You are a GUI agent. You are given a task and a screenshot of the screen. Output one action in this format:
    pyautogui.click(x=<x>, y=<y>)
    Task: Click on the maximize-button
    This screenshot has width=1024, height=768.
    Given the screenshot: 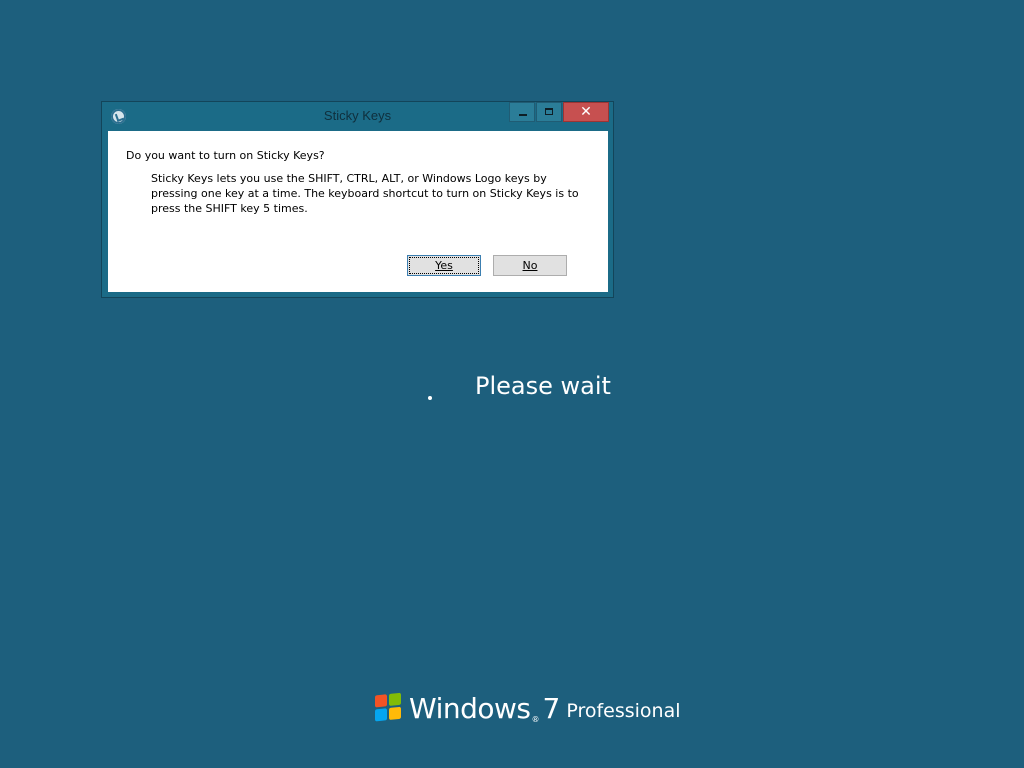 What is the action you would take?
    pyautogui.click(x=549, y=112)
    